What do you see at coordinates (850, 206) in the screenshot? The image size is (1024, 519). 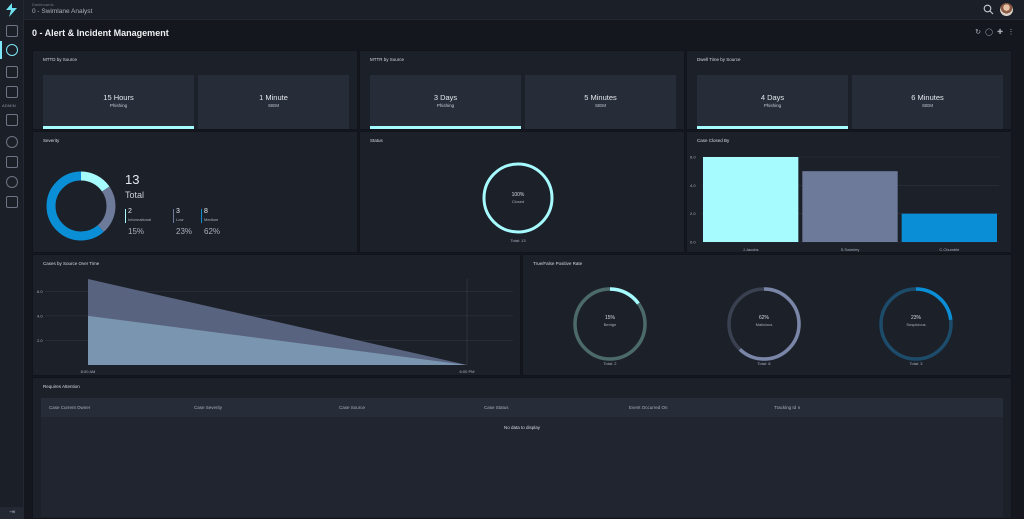 I see `bar-s.swimley` at bounding box center [850, 206].